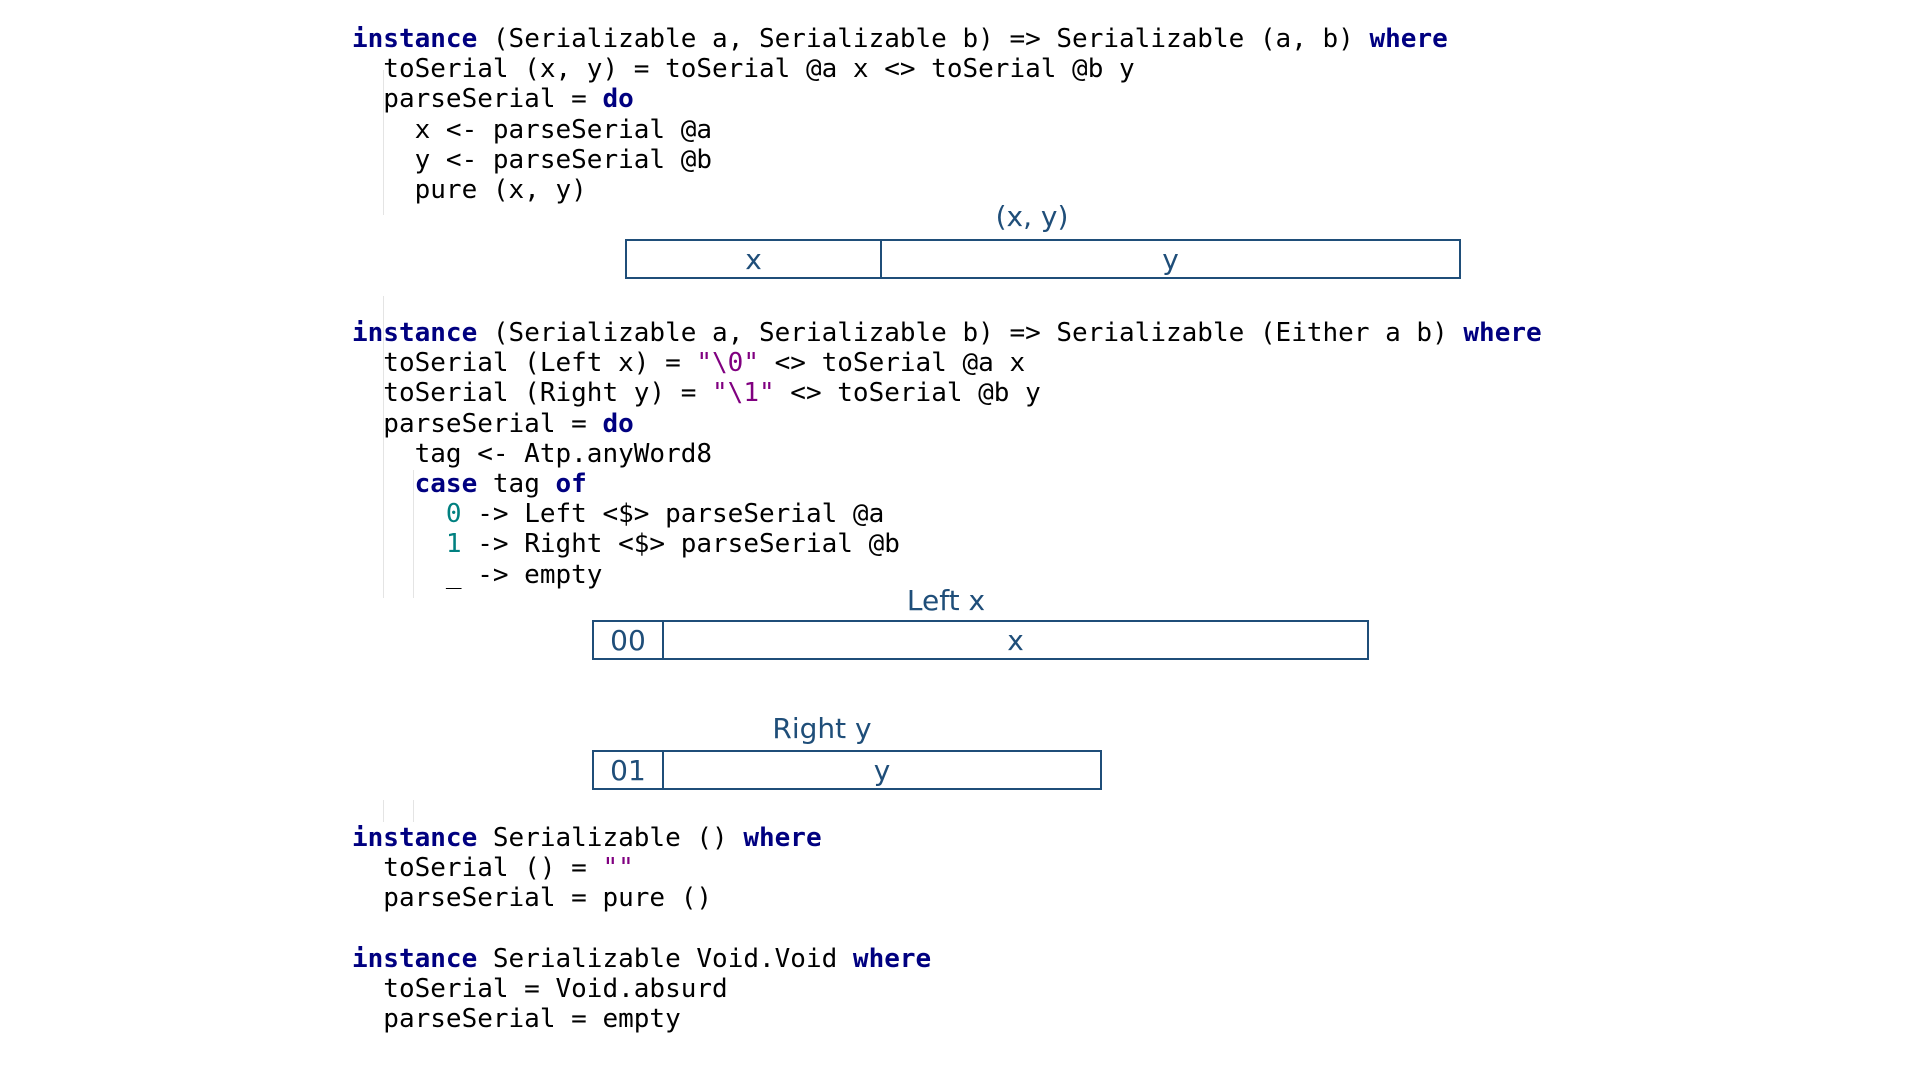 This screenshot has width=1920, height=1080. What do you see at coordinates (1032, 216) in the screenshot?
I see `diagram-title: (x, y)` at bounding box center [1032, 216].